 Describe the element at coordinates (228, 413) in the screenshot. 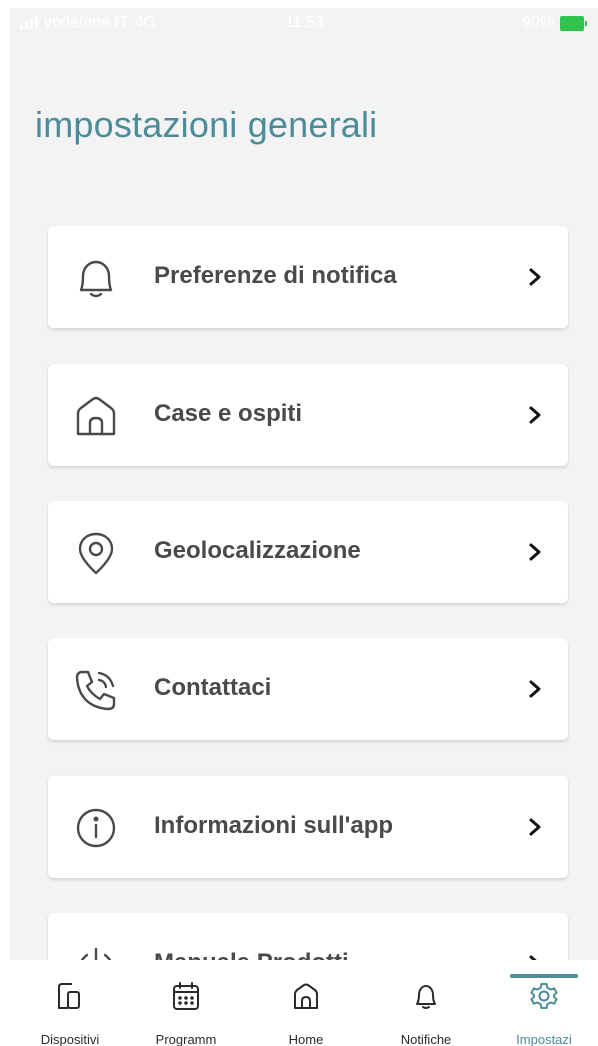

I see `menu-item-label: Case e ospiti` at that location.